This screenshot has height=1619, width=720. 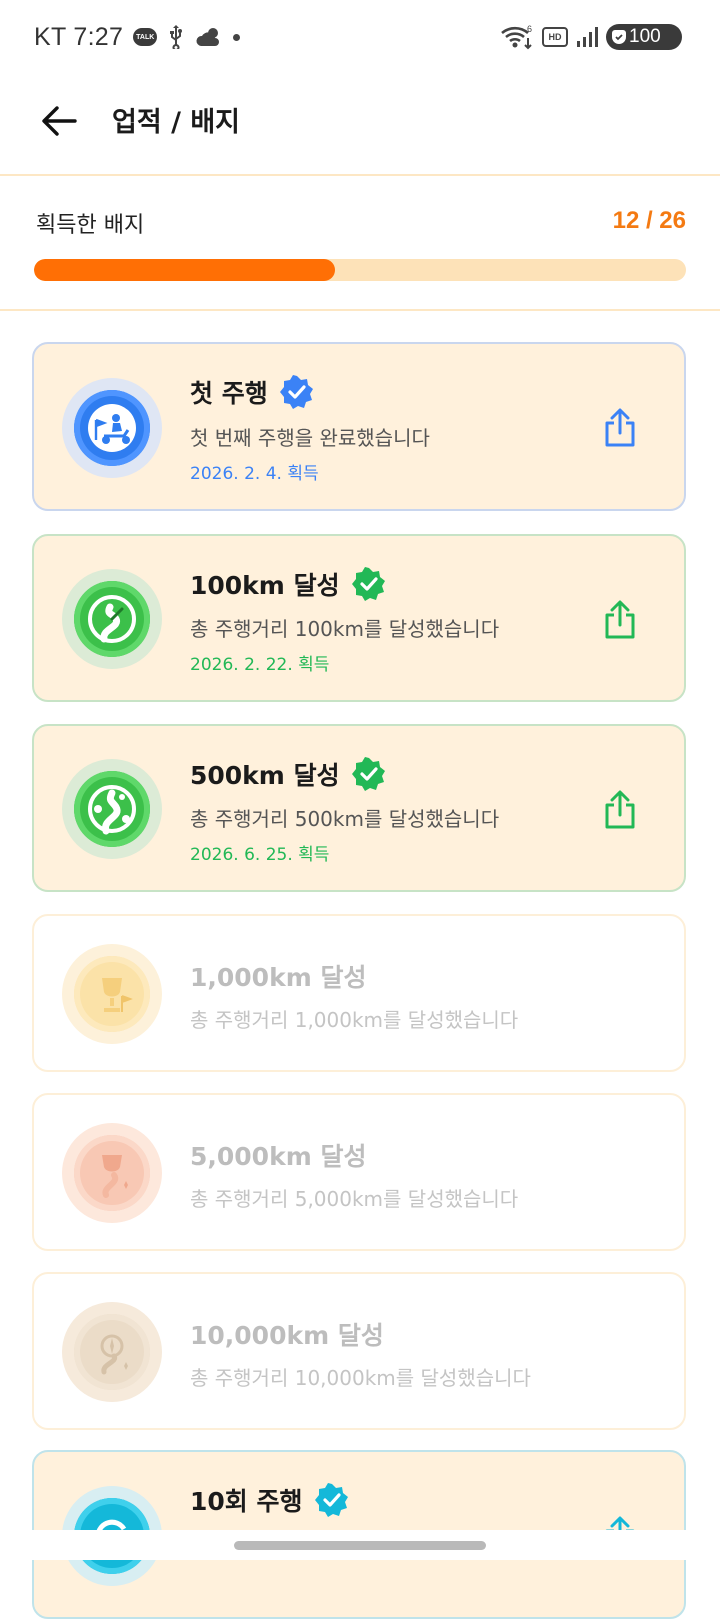 I want to click on wifi-icon: 6, so click(x=517, y=37).